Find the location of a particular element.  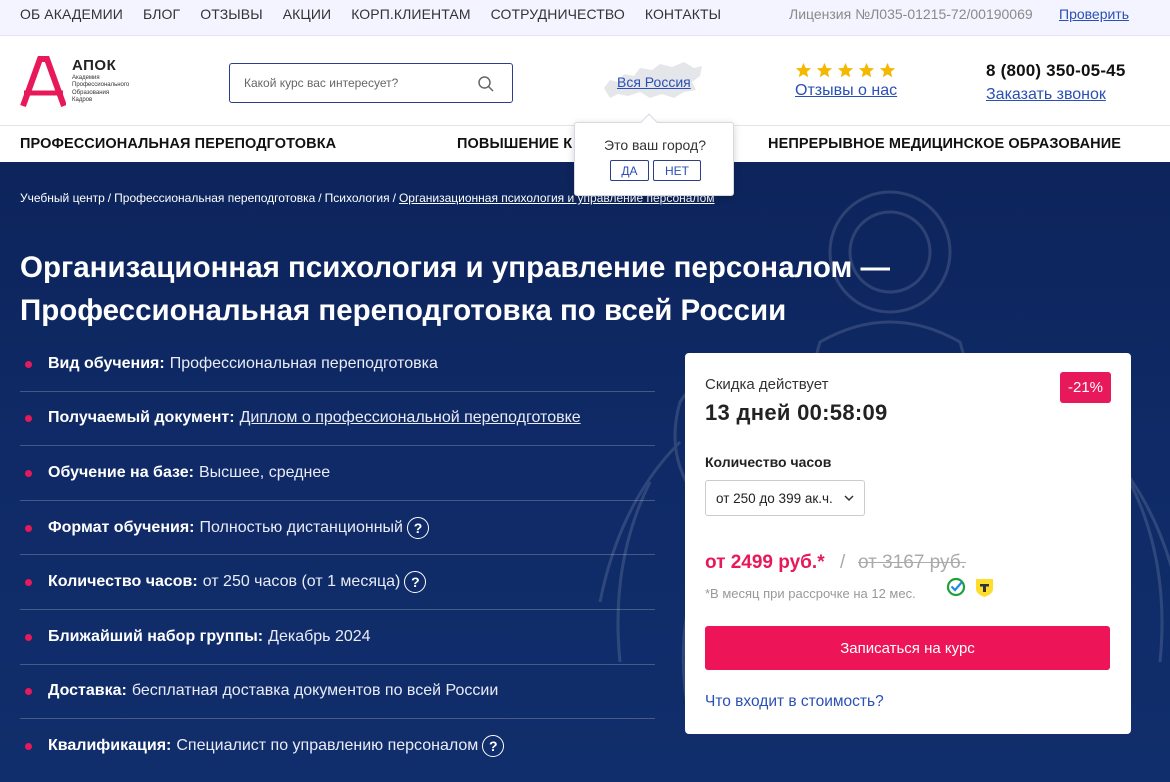

logo-a-icon is located at coordinates (43, 82).